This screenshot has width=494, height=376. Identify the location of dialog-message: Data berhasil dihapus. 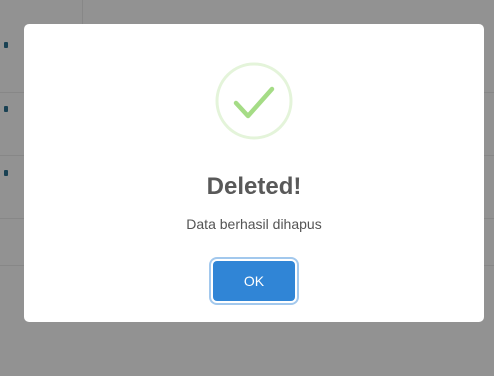
(254, 224).